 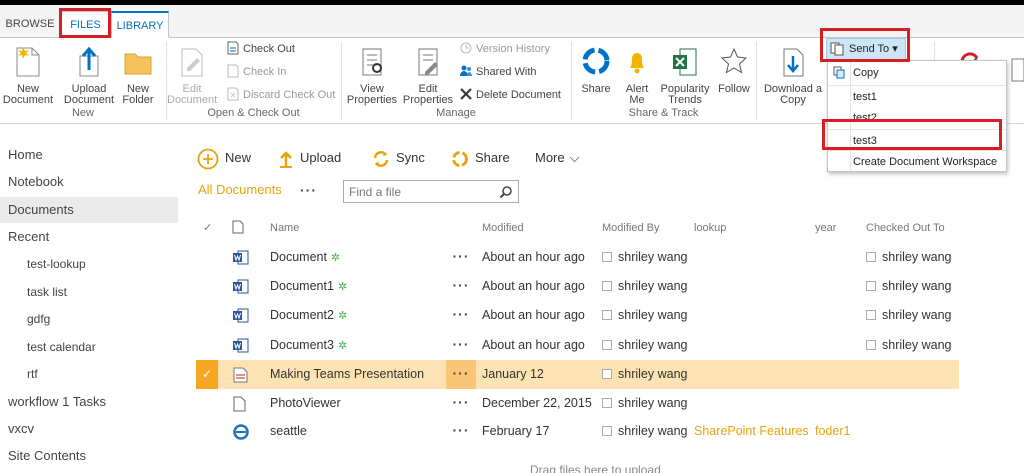 I want to click on upload-command: Upload, so click(x=309, y=158).